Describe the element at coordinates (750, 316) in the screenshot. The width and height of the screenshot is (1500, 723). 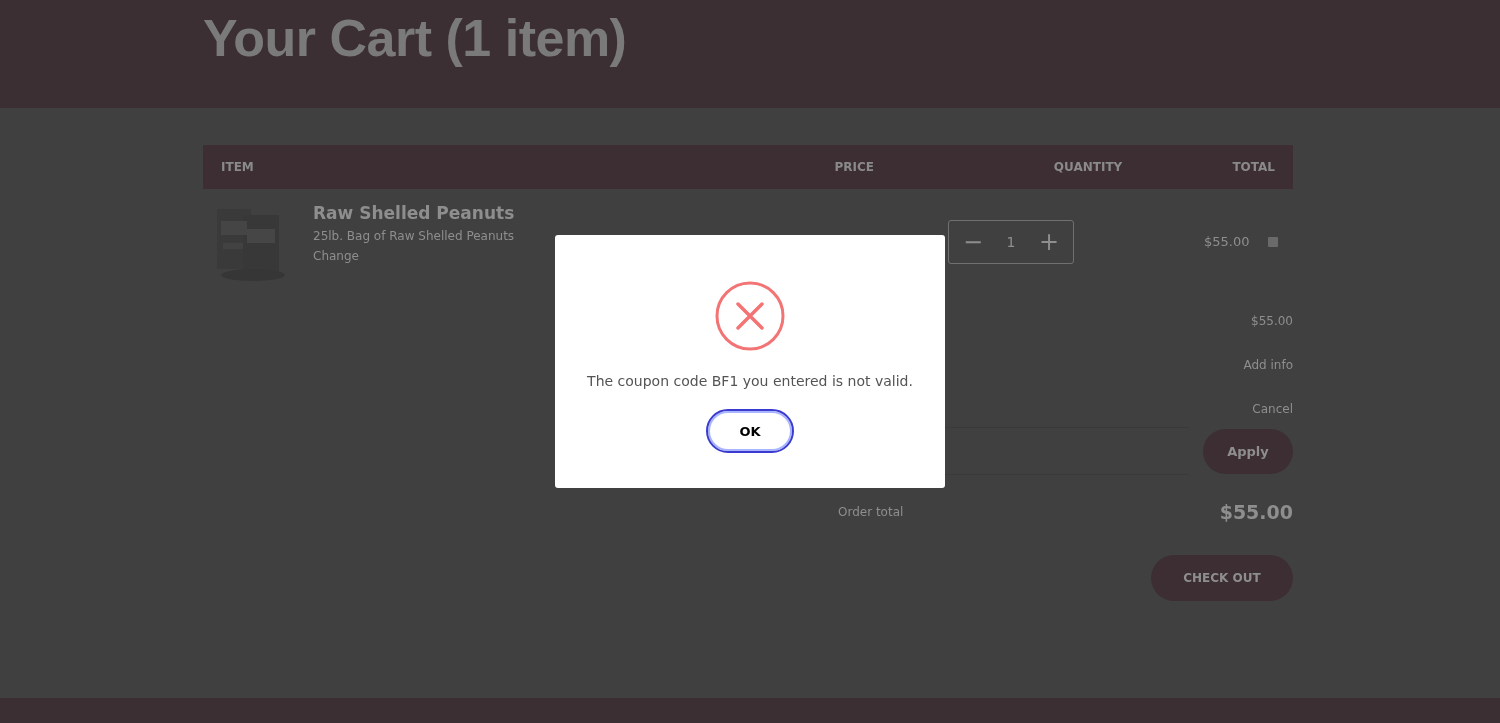
I see `error-icon` at that location.